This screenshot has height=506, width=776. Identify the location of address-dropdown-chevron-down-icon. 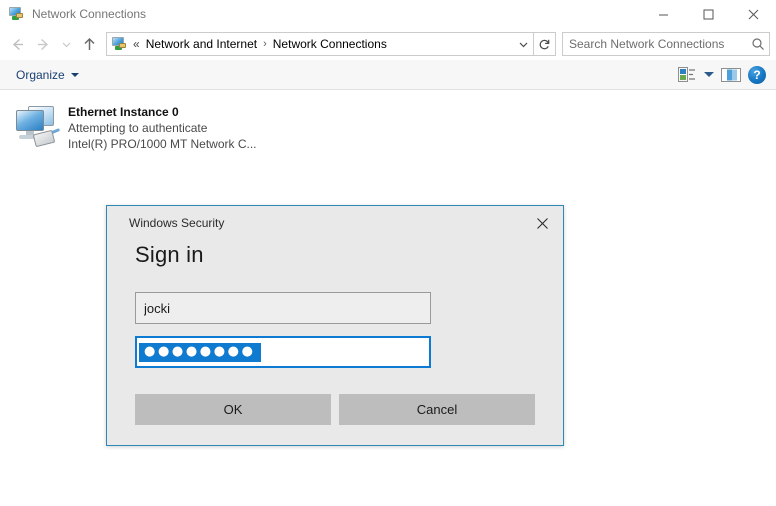
(523, 44).